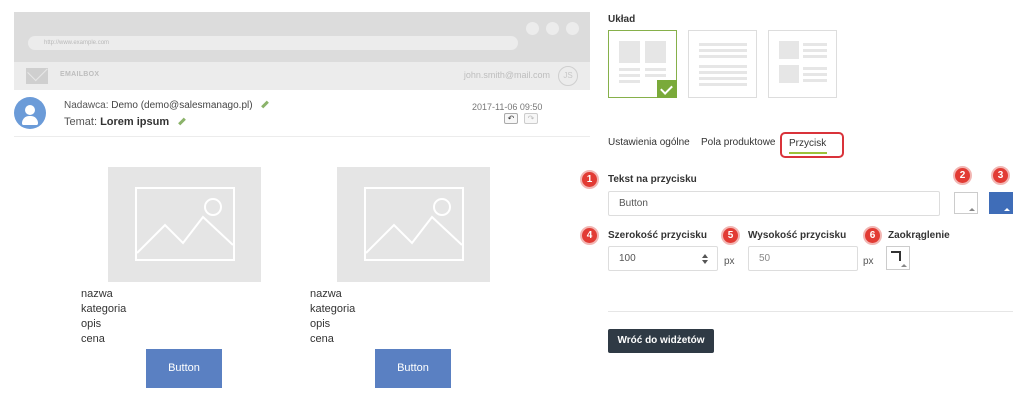 The height and width of the screenshot is (417, 1024). I want to click on step-badge: 6, so click(872, 235).